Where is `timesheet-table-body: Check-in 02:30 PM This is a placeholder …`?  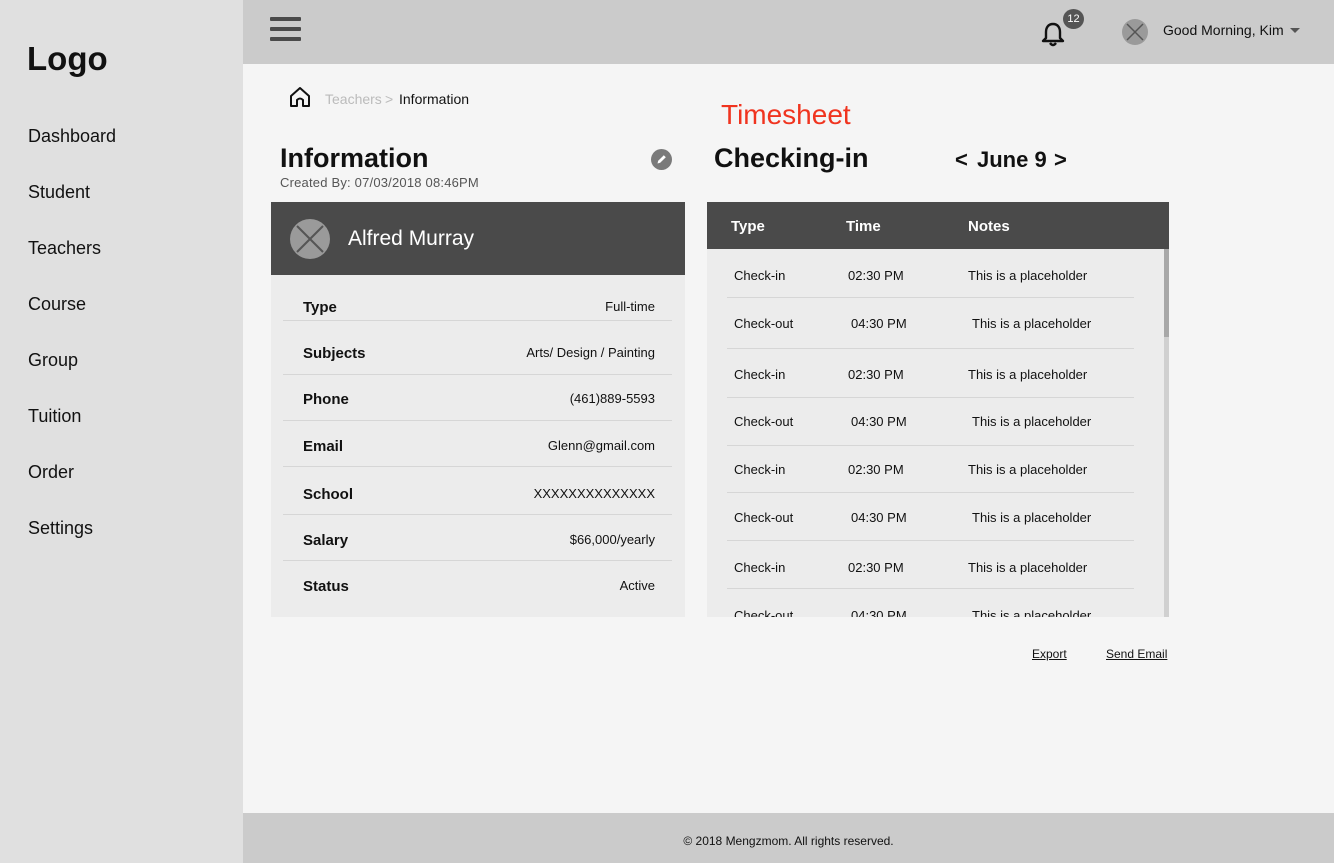 timesheet-table-body: Check-in 02:30 PM This is a placeholder … is located at coordinates (938, 433).